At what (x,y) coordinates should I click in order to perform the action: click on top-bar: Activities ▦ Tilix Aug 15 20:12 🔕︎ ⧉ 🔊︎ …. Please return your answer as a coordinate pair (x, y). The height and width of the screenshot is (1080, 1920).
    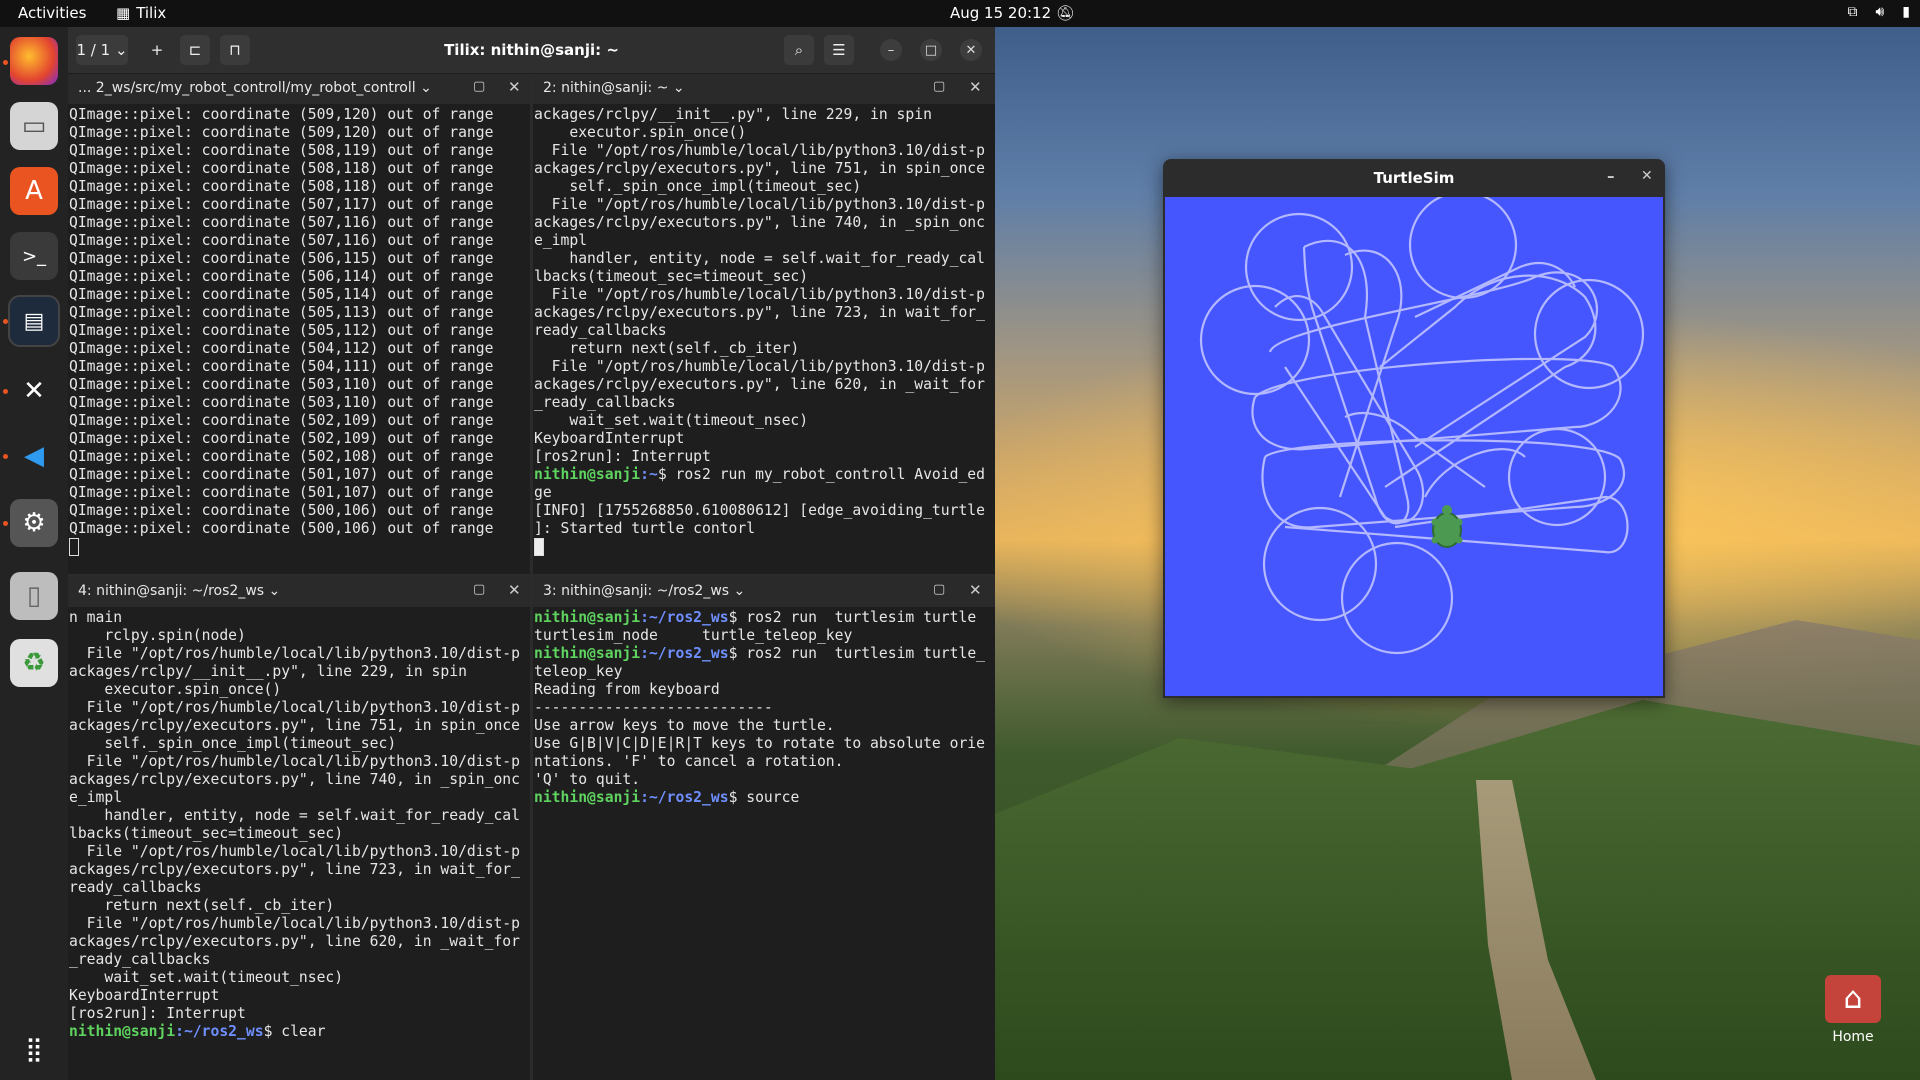
    Looking at the image, I should click on (960, 13).